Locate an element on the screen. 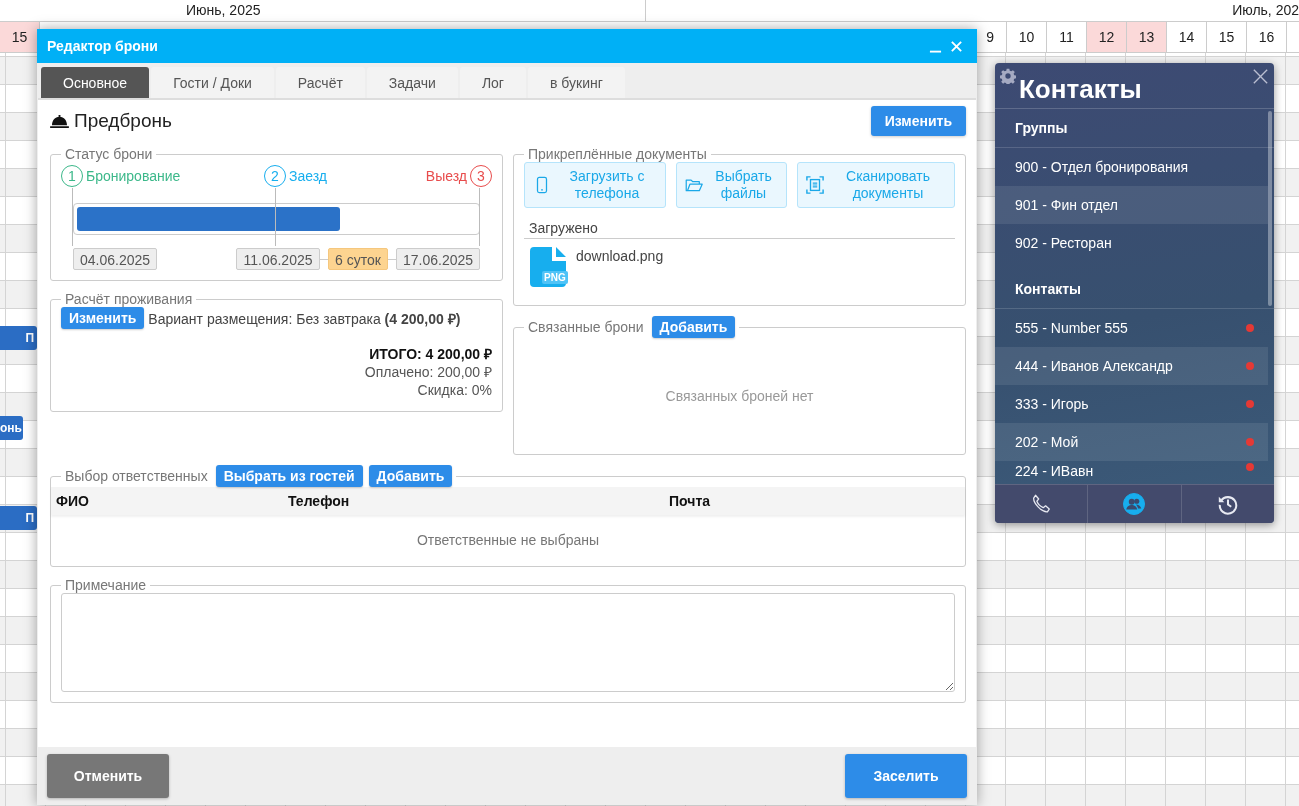 Image resolution: width=1299 pixels, height=806 pixels. tab: Гости / Доки is located at coordinates (212, 82).